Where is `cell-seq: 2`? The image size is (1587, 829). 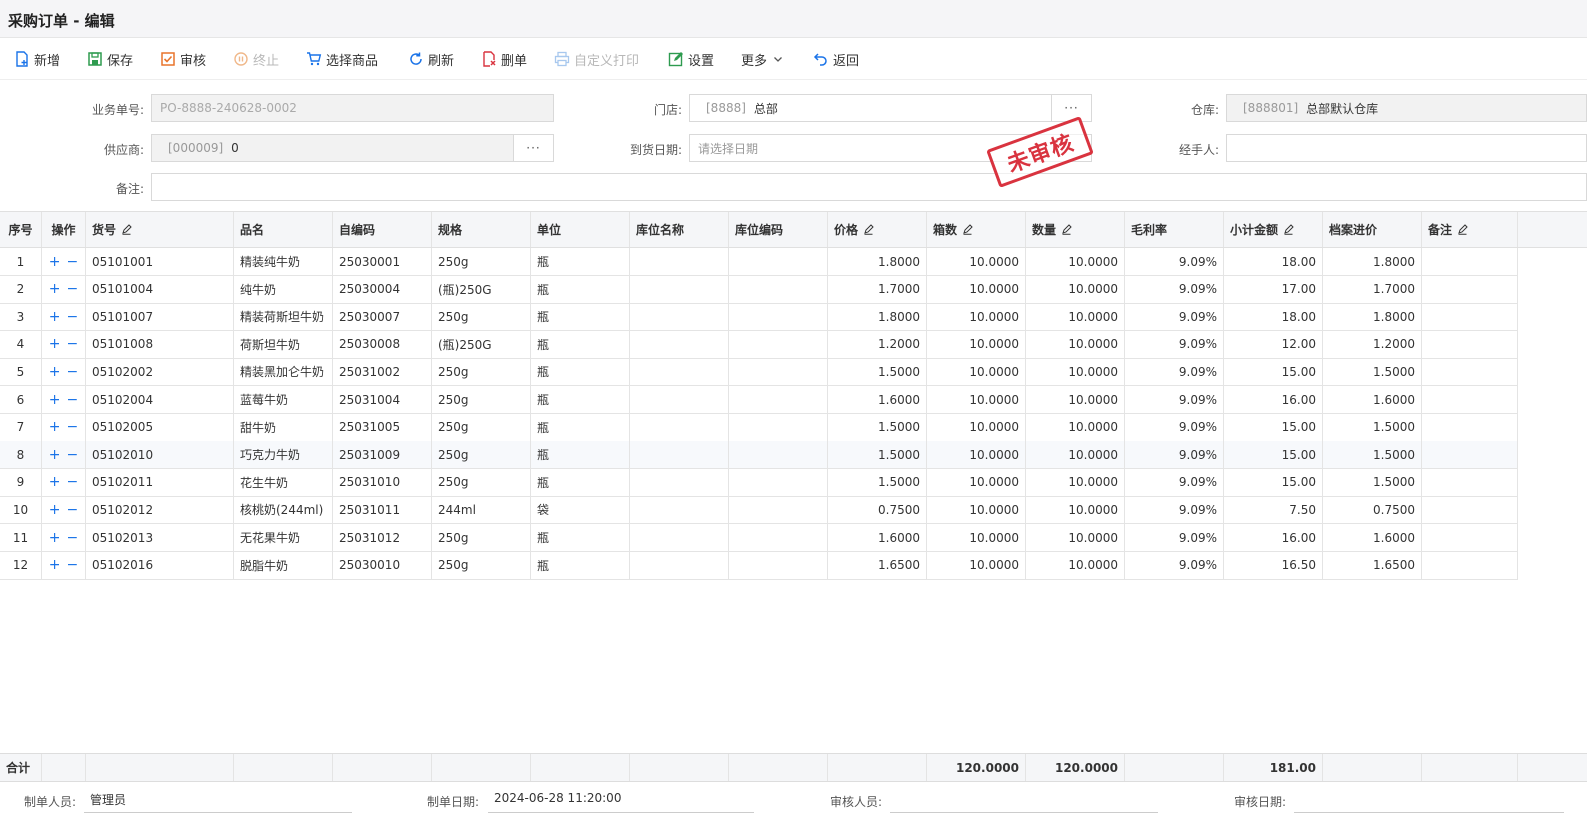
cell-seq: 2 is located at coordinates (21, 289).